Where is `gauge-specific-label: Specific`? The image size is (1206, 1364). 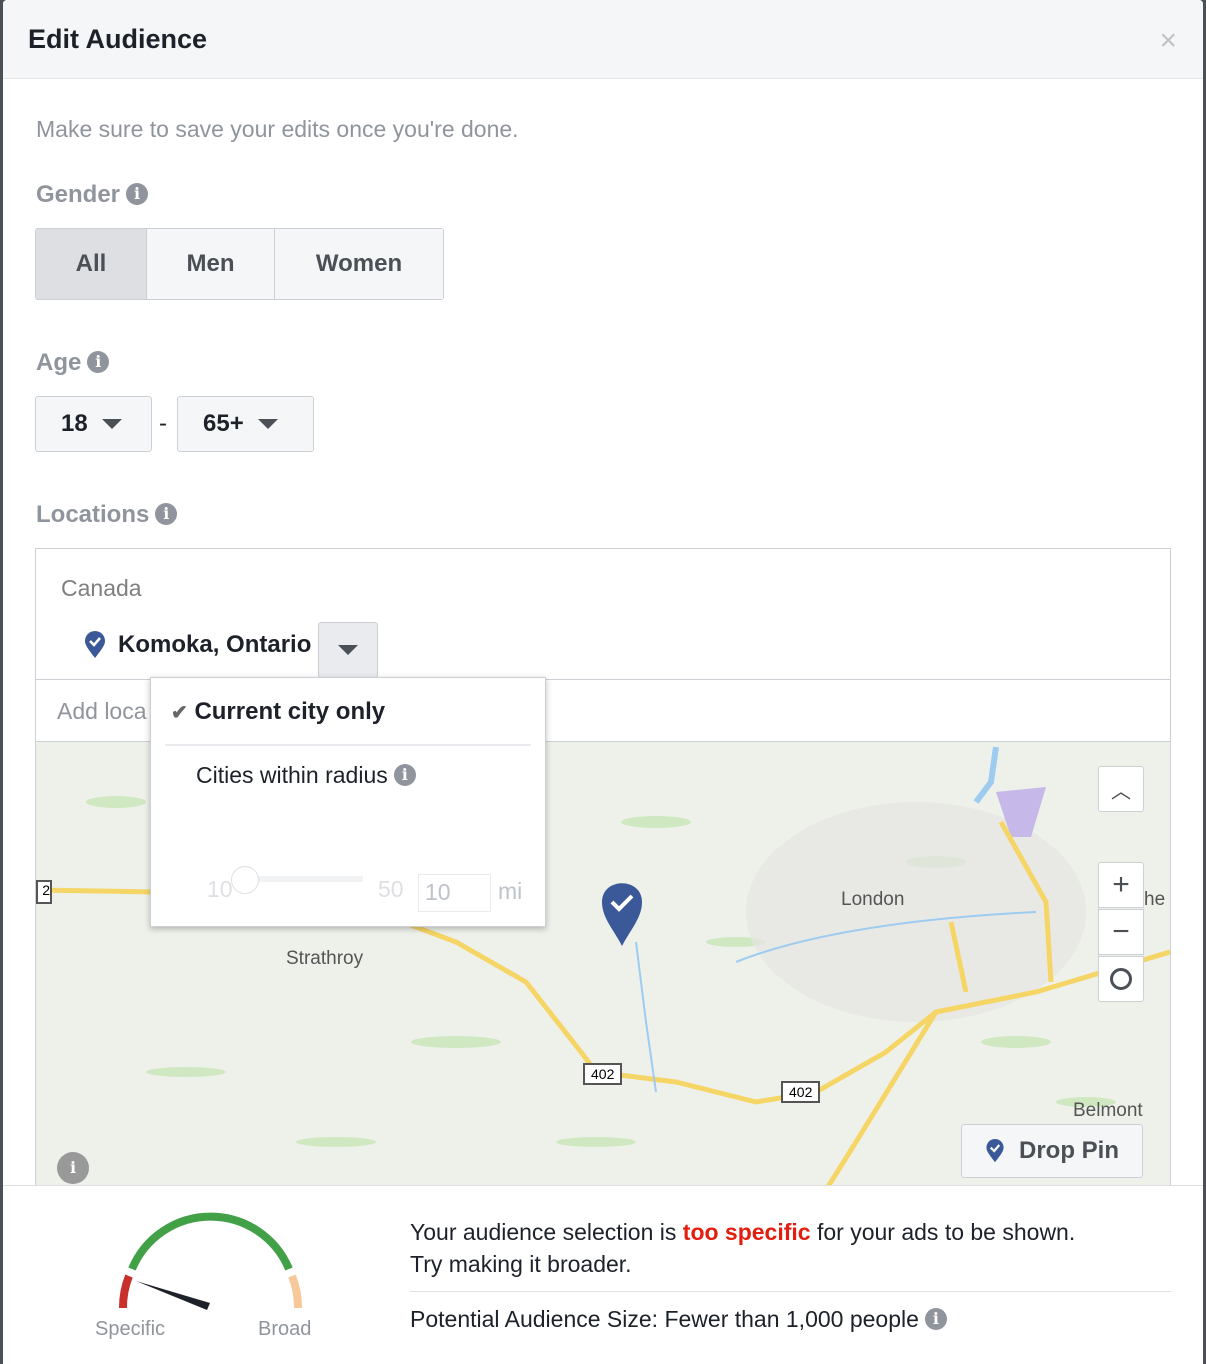 gauge-specific-label: Specific is located at coordinates (130, 1329).